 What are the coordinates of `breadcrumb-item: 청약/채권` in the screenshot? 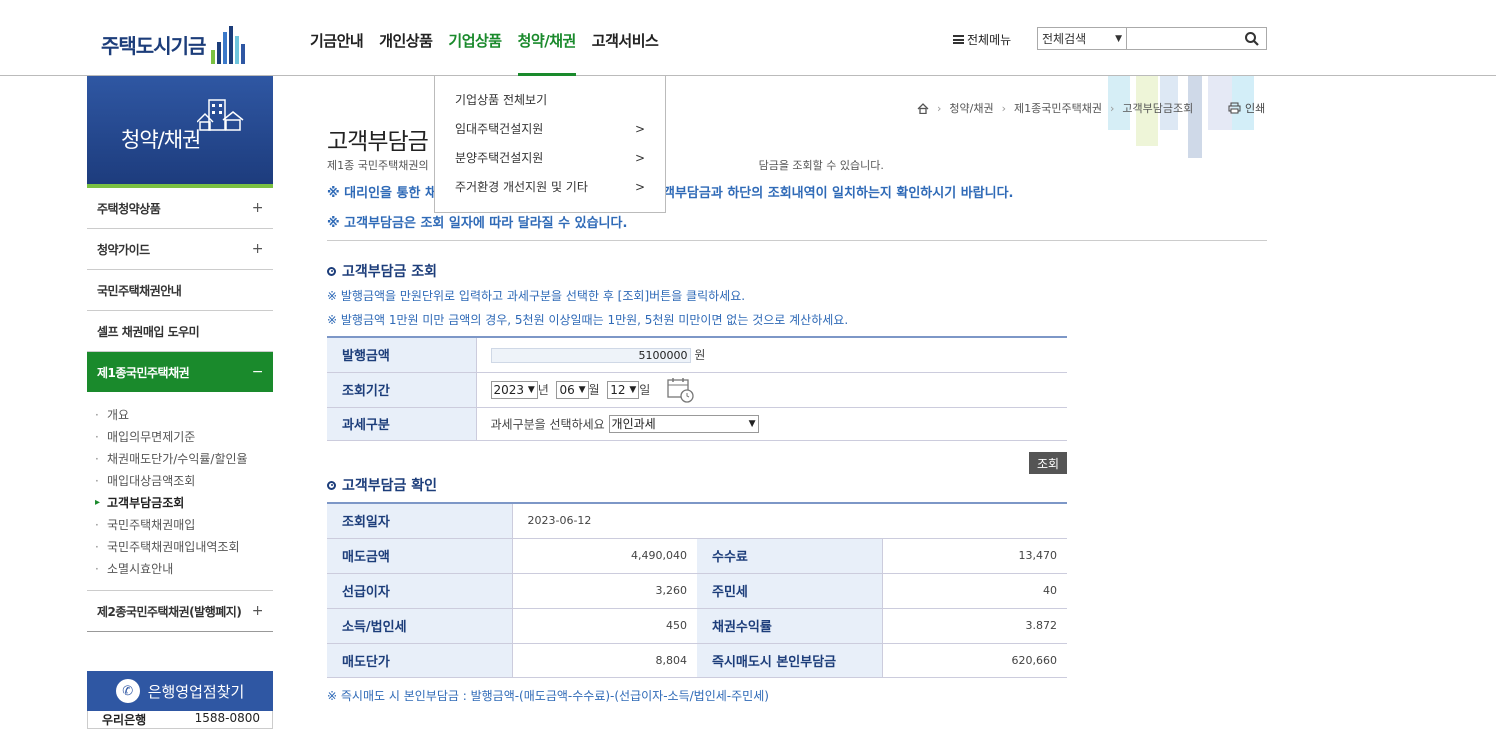 It's located at (971, 108).